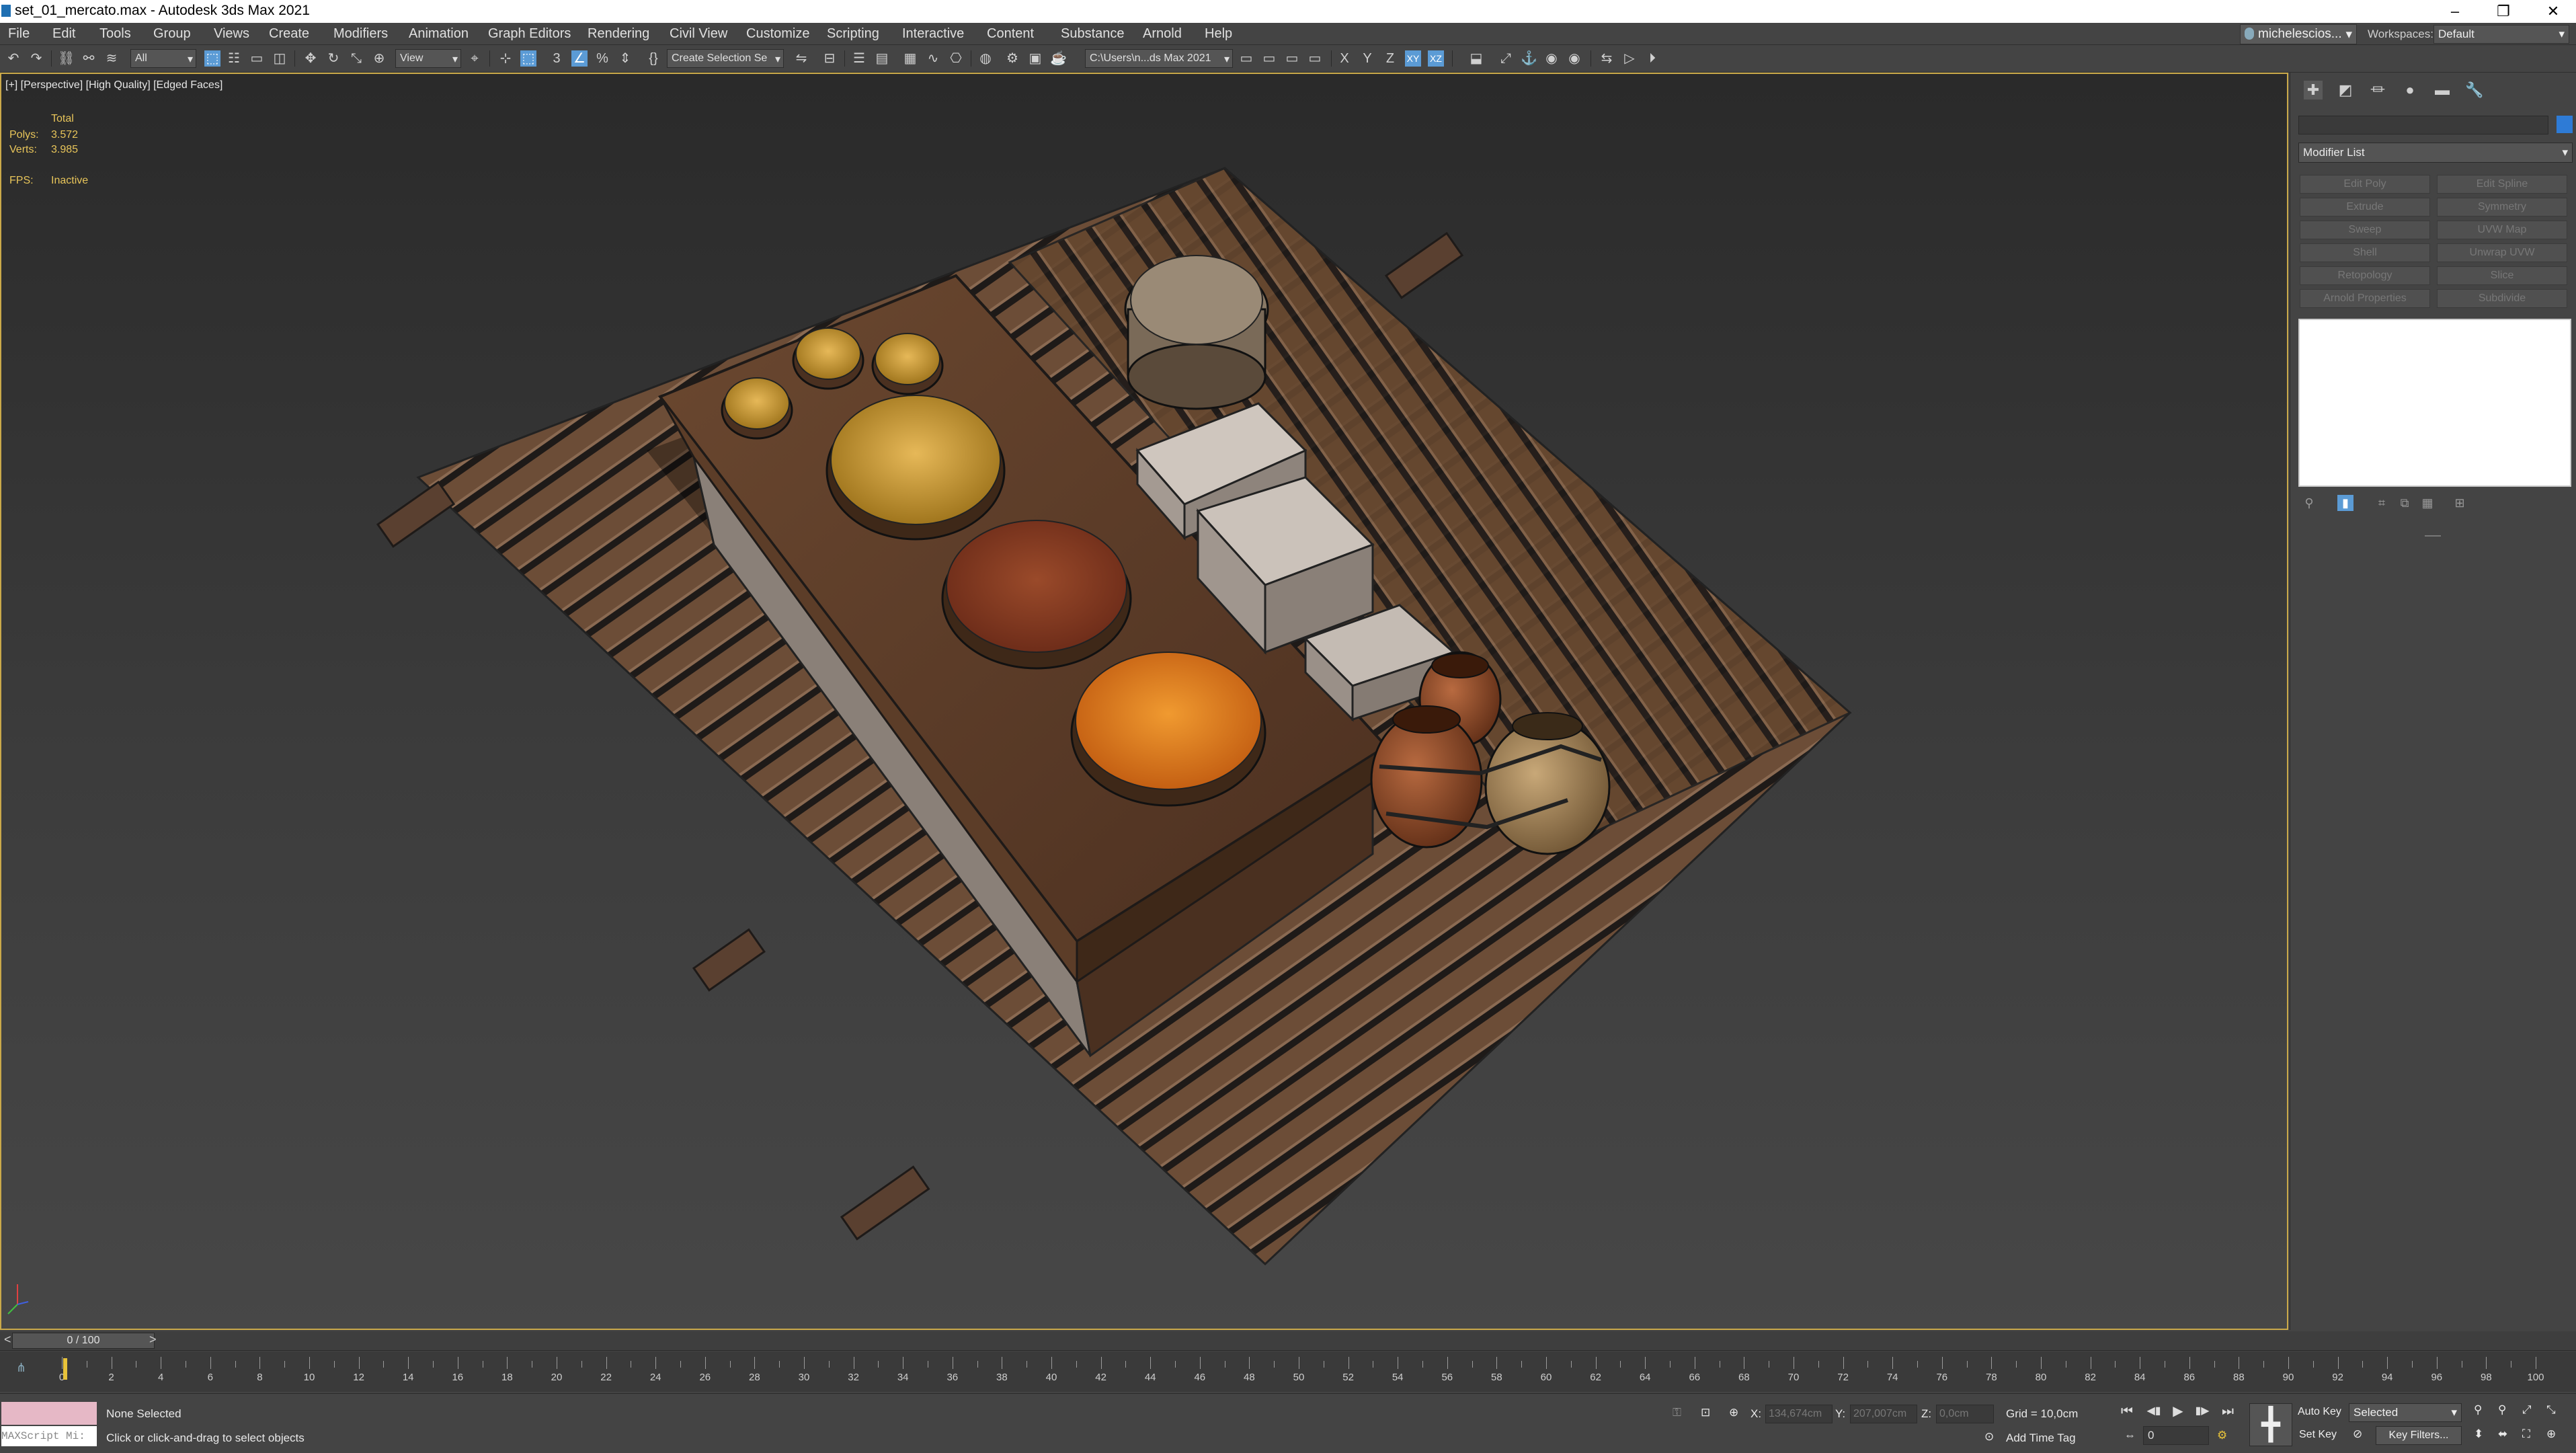 Image resolution: width=2576 pixels, height=1453 pixels. Describe the element at coordinates (163, 58) in the screenshot. I see `selection-filter-dropdown: All ▾` at that location.